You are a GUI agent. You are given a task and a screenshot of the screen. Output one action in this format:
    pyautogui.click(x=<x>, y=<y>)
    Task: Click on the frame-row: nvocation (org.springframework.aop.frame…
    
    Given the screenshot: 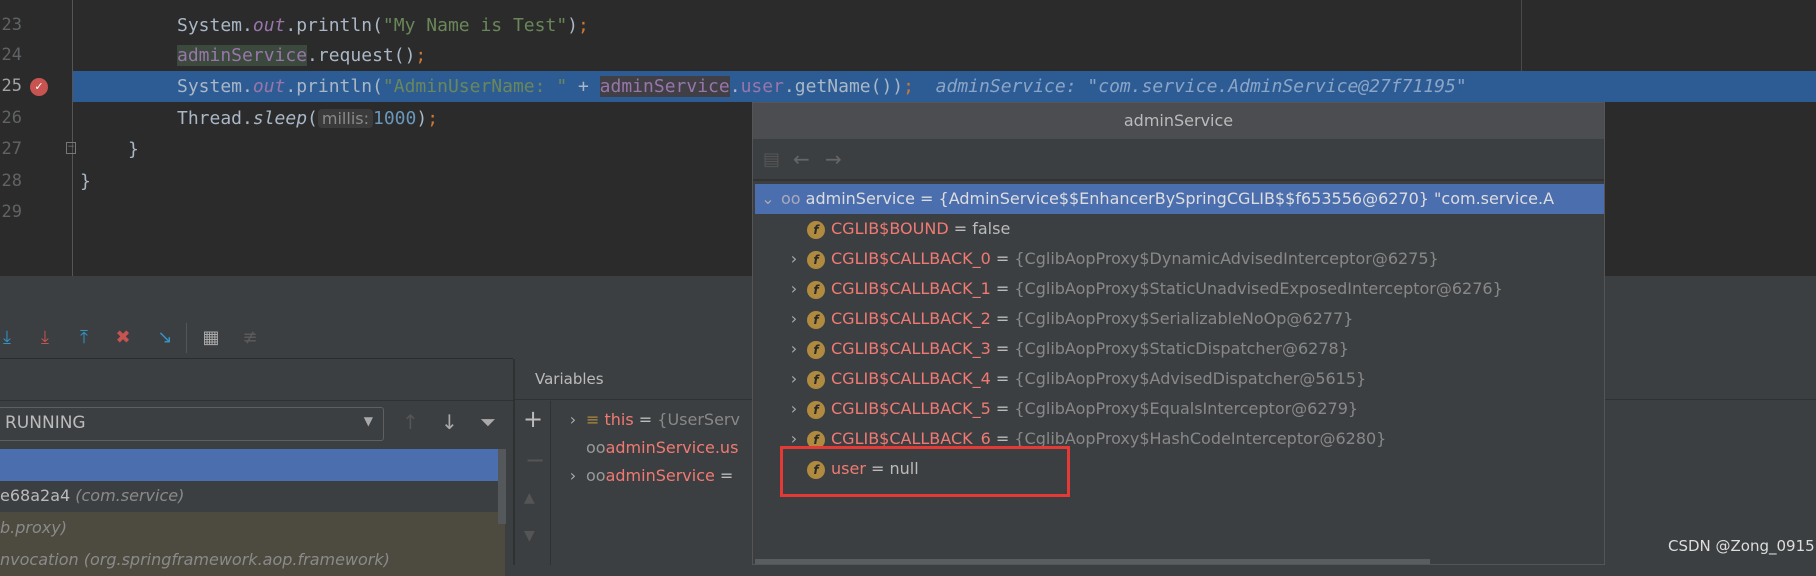 What is the action you would take?
    pyautogui.click(x=252, y=560)
    